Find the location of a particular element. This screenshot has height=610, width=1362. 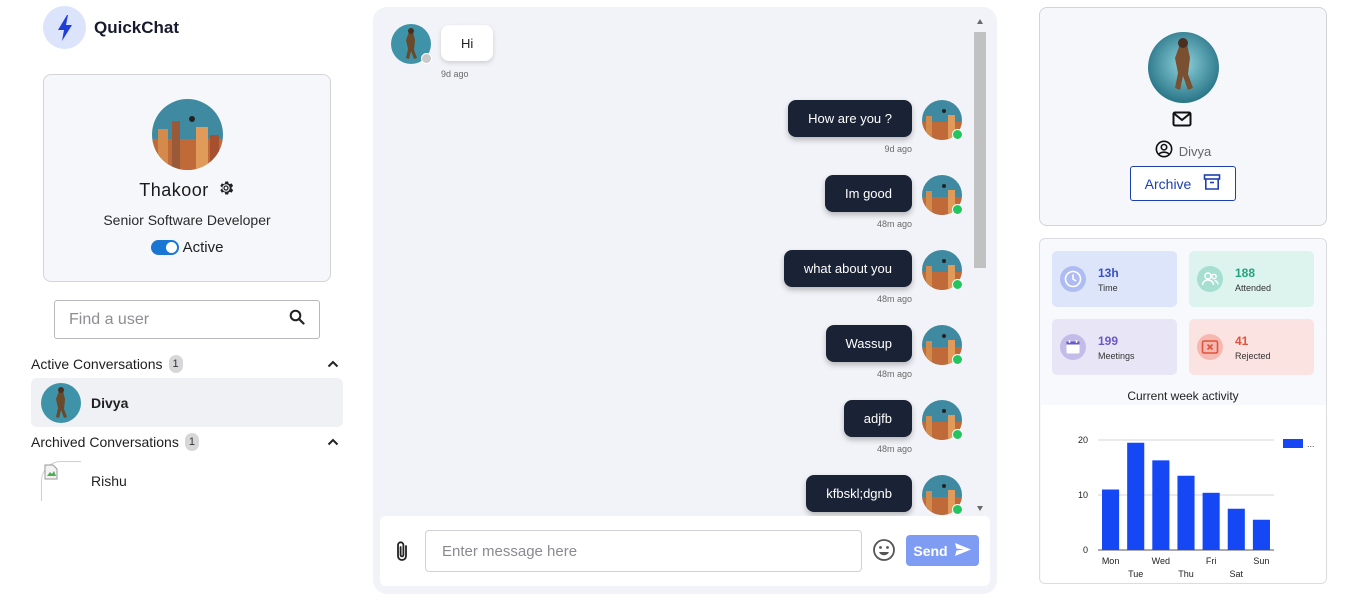

stat-label: Meetings is located at coordinates (1116, 355).